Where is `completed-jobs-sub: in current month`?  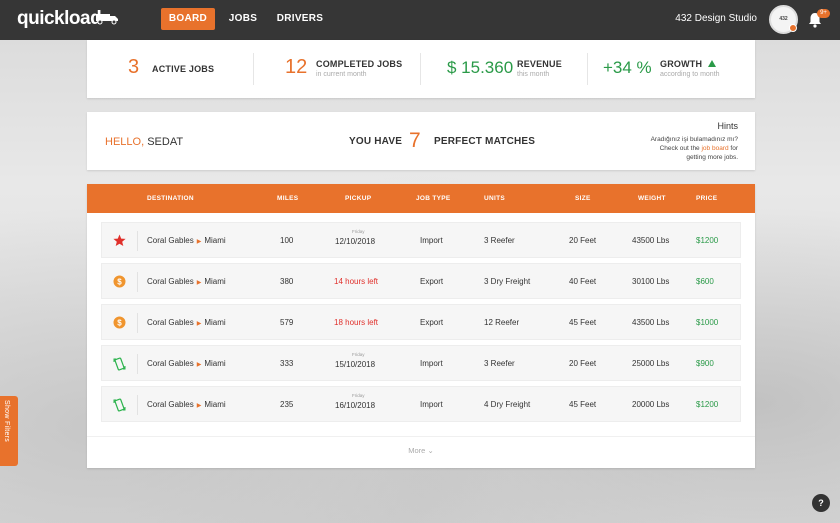
completed-jobs-sub: in current month is located at coordinates (341, 74).